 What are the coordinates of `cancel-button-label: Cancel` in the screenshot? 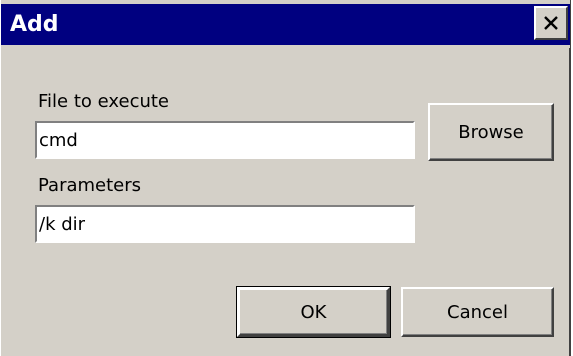 It's located at (477, 312).